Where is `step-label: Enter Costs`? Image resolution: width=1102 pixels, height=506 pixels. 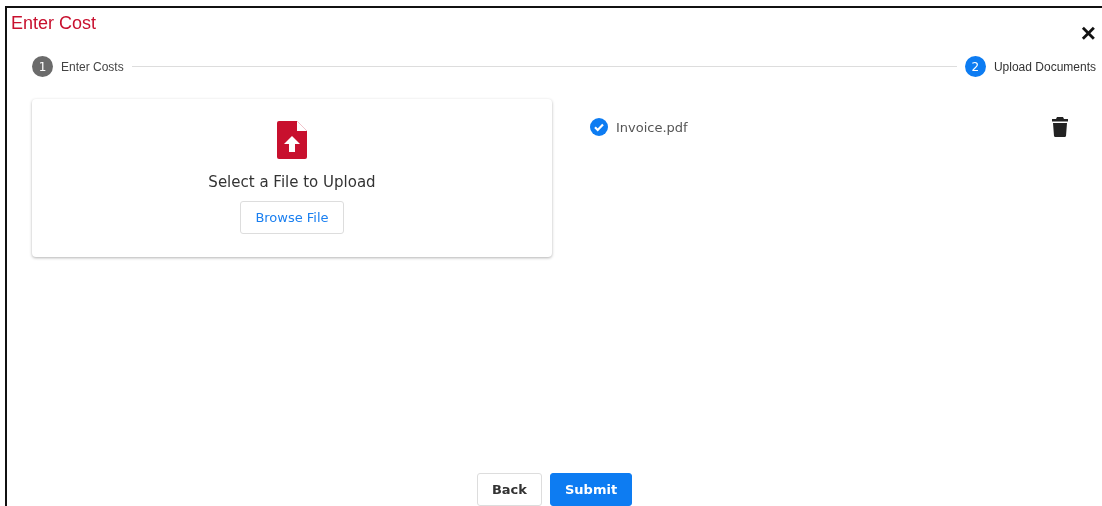
step-label: Enter Costs is located at coordinates (92, 66).